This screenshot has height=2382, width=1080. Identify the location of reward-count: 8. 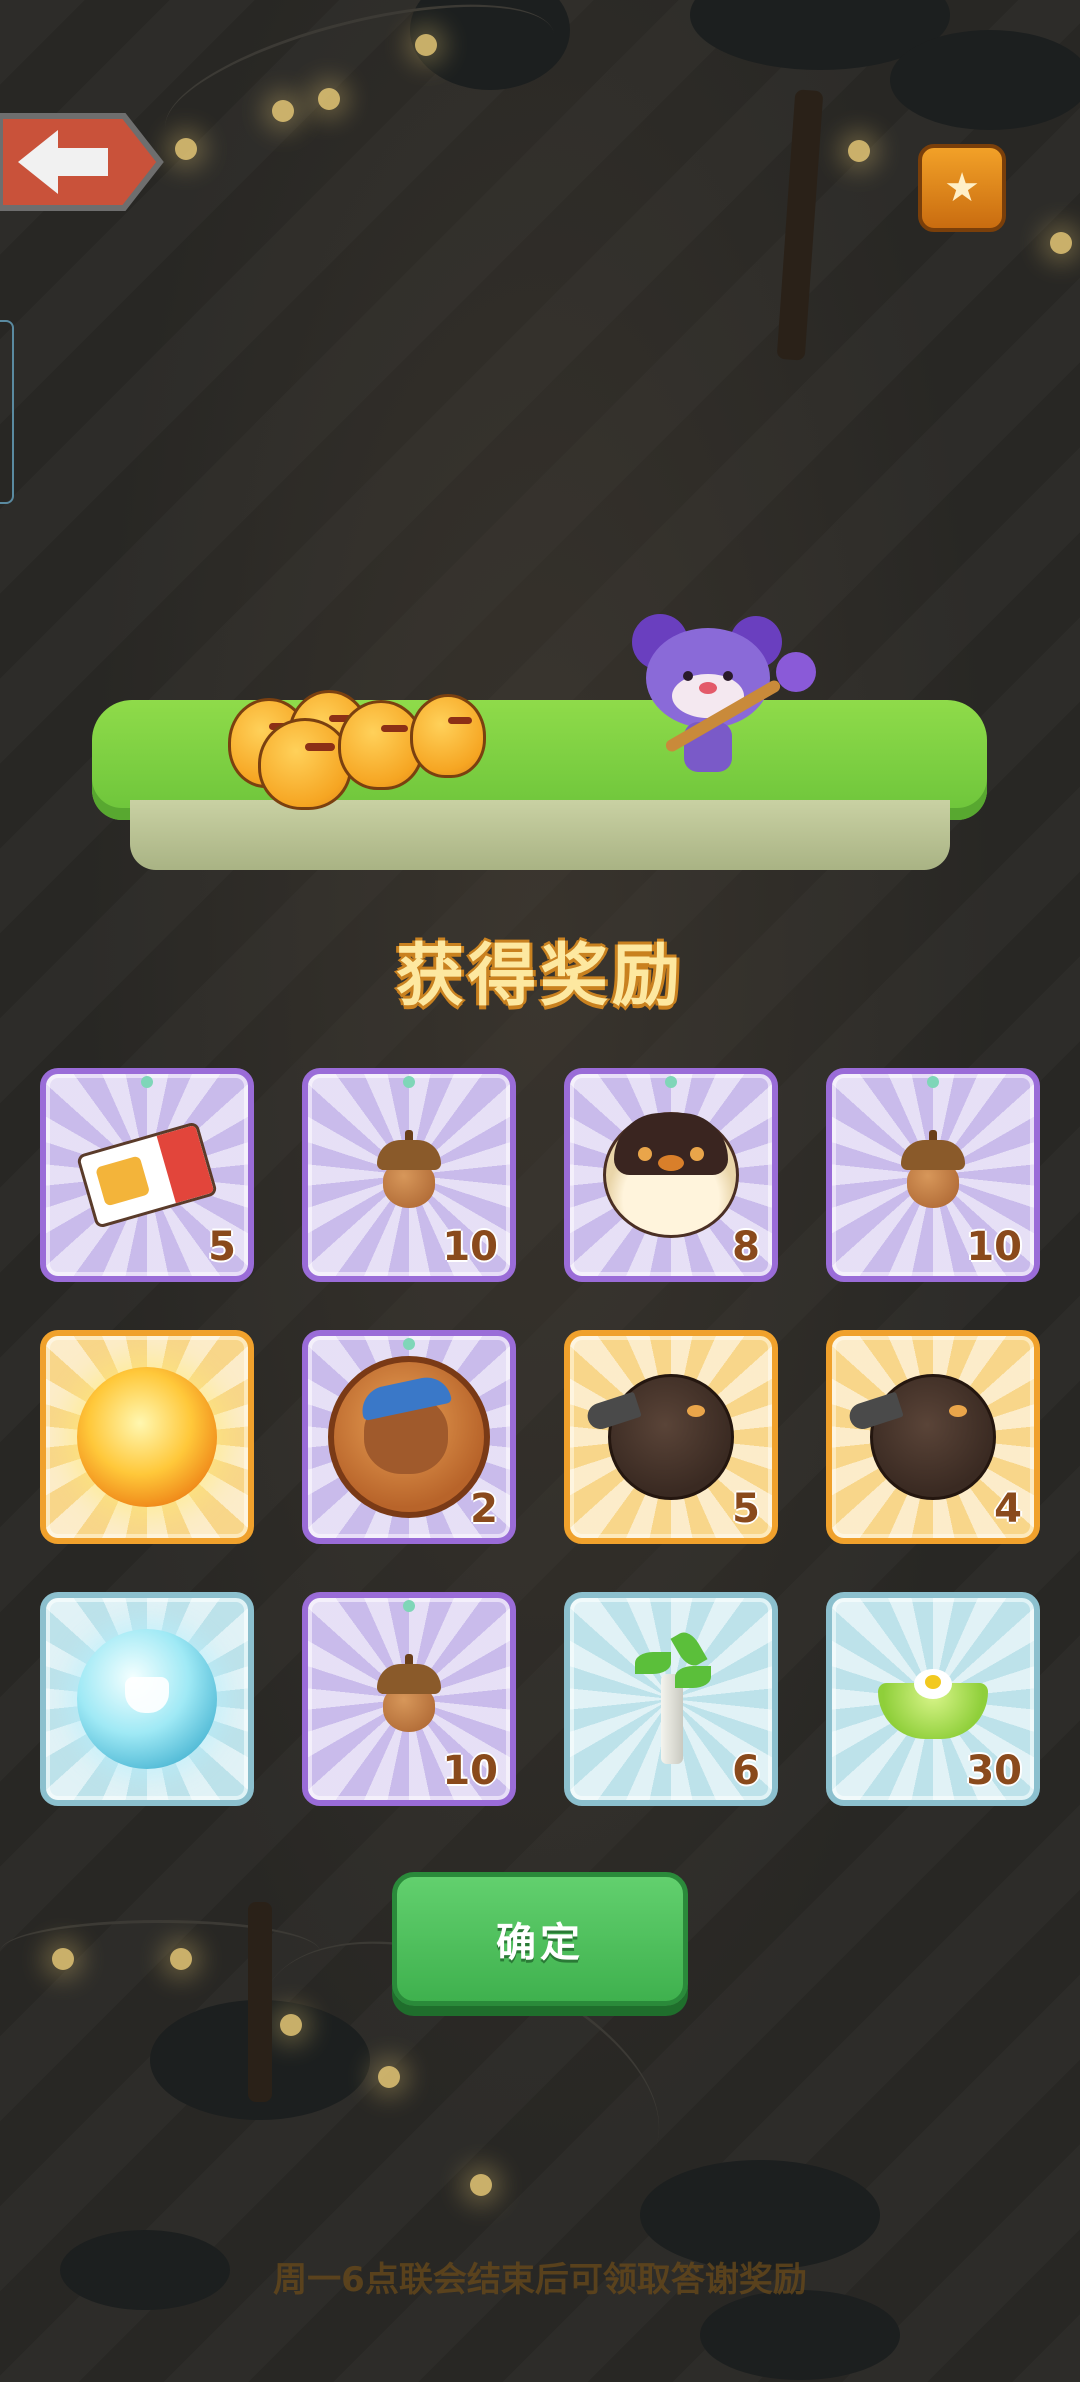
(746, 1247).